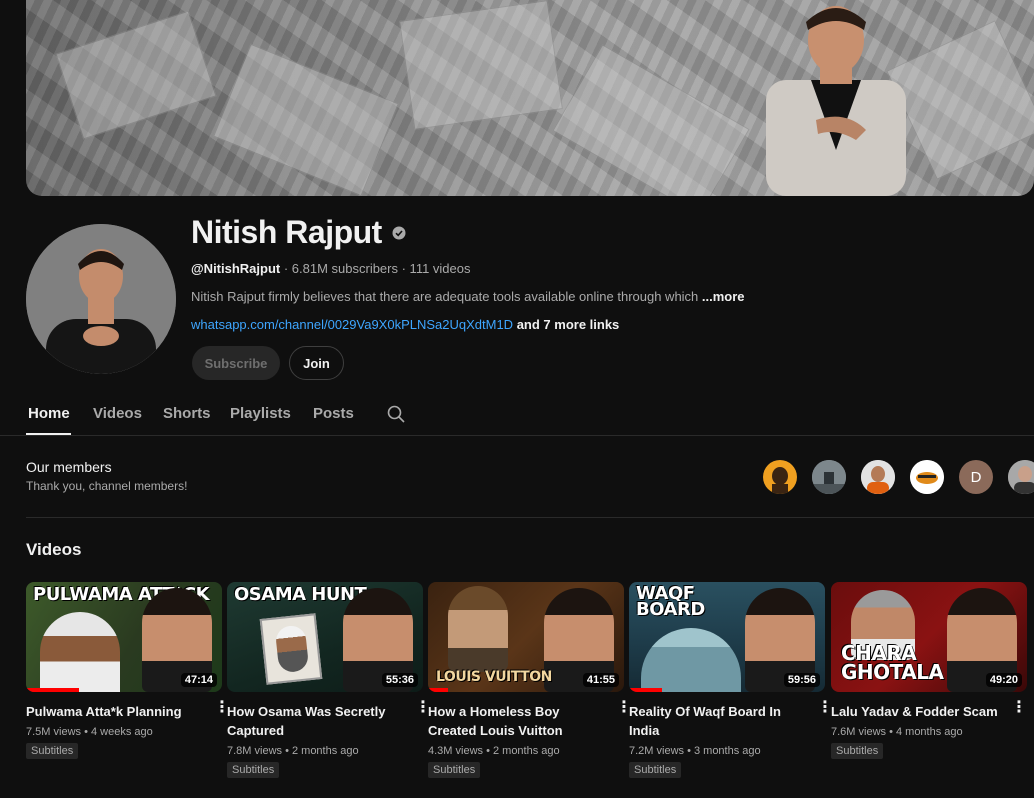 The height and width of the screenshot is (798, 1034). Describe the element at coordinates (530, 517) in the screenshot. I see `section-divider` at that location.